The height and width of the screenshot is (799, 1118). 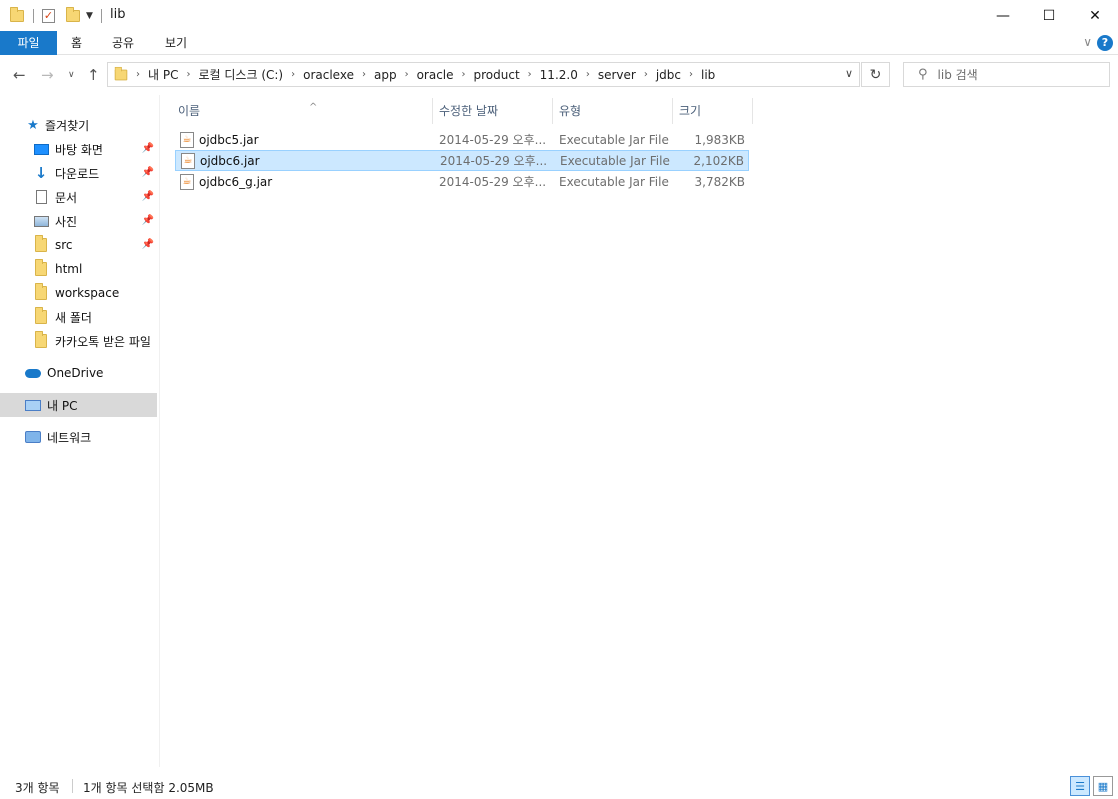 I want to click on up-arrow-icon: ↑, so click(x=93, y=75).